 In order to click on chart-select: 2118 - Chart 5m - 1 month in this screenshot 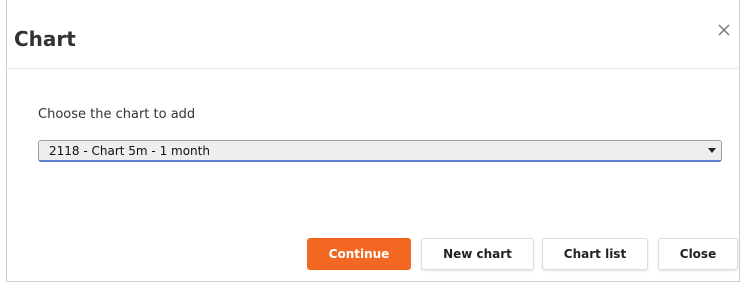, I will do `click(380, 151)`.